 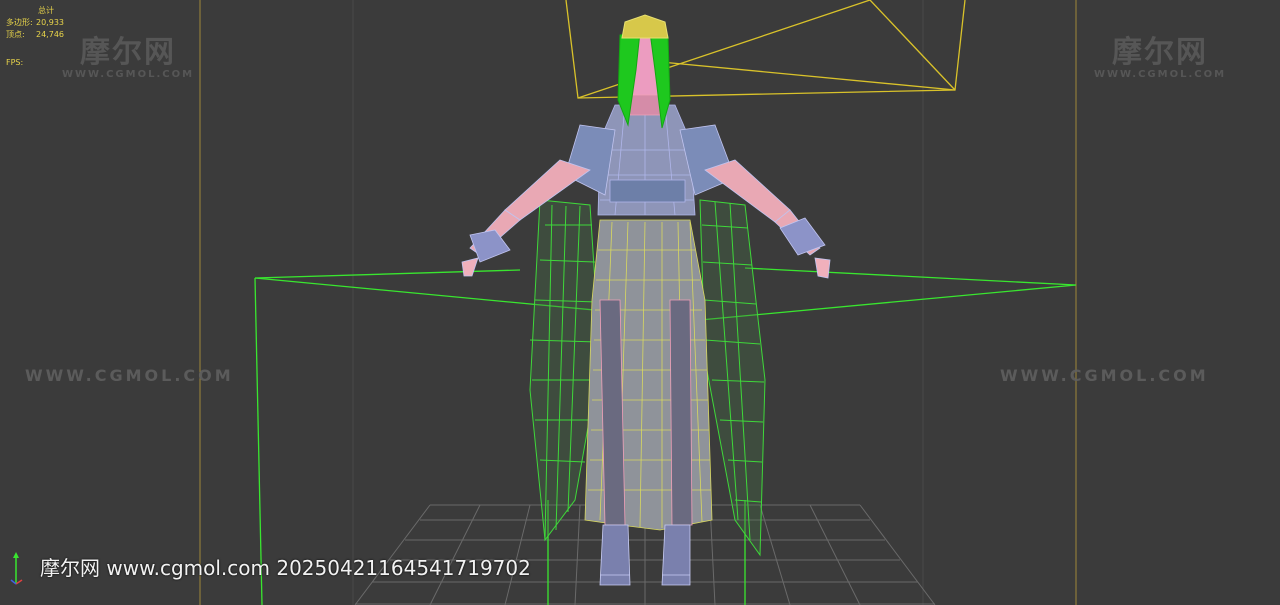 I want to click on polygons-value: 20,933, so click(x=50, y=22).